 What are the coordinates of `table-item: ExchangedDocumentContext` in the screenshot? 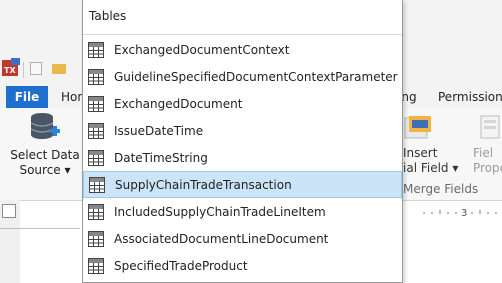 It's located at (242, 49).